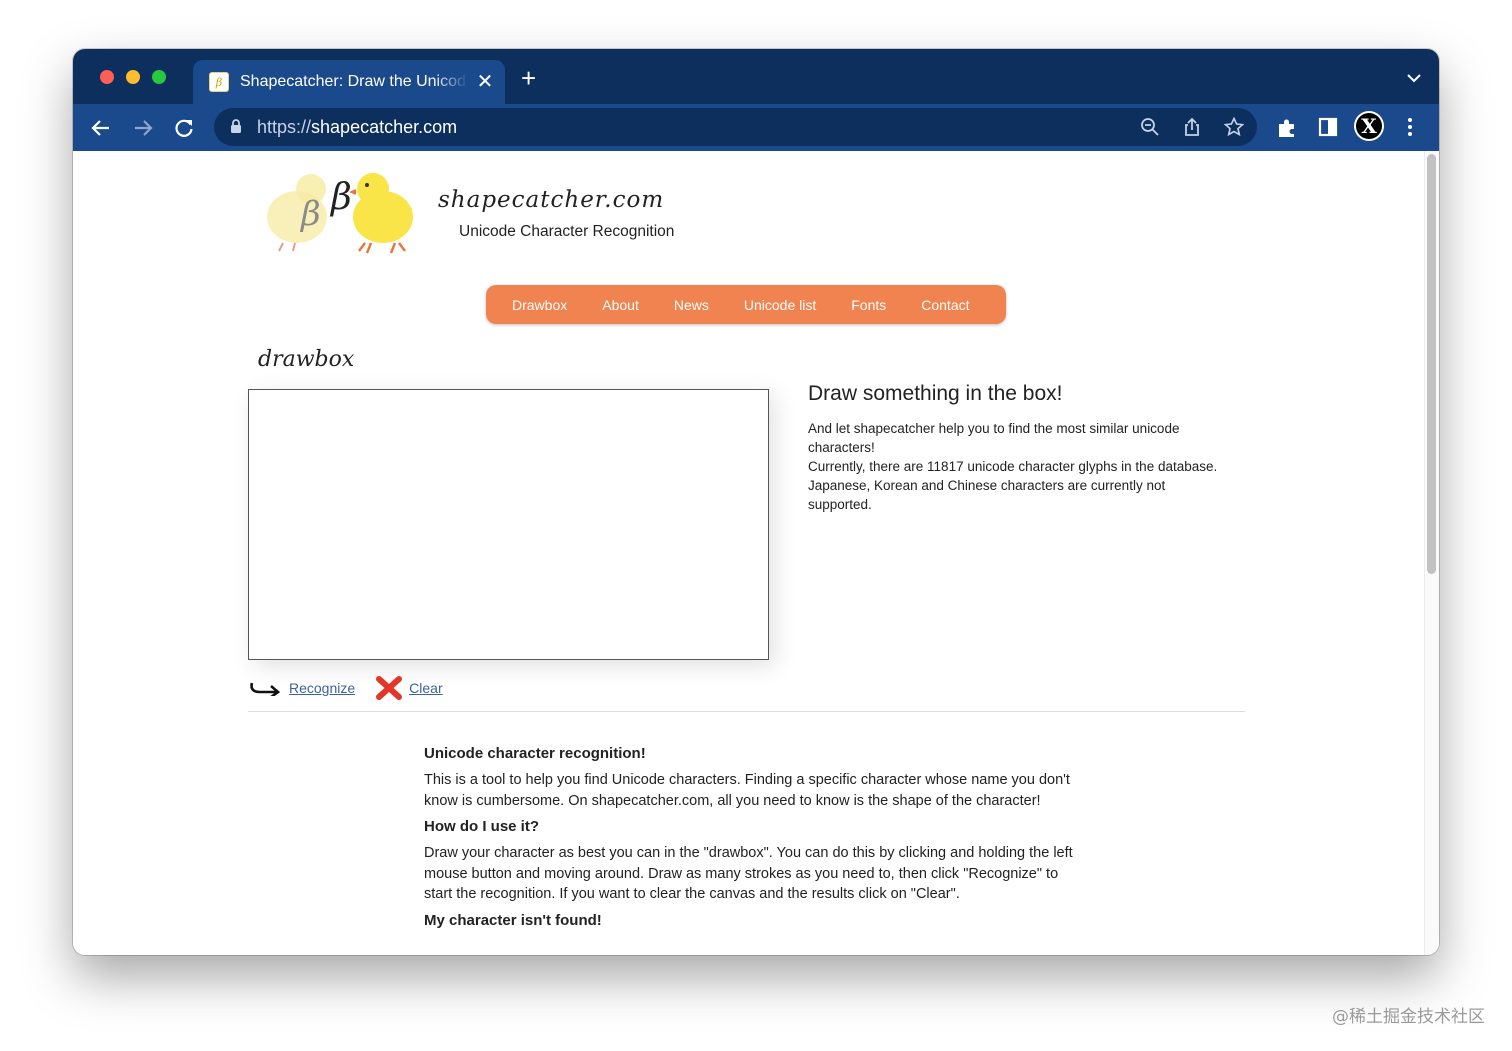 The height and width of the screenshot is (1051, 1512). I want to click on tab-title: Shapecatcher: Draw the Unicode, so click(354, 81).